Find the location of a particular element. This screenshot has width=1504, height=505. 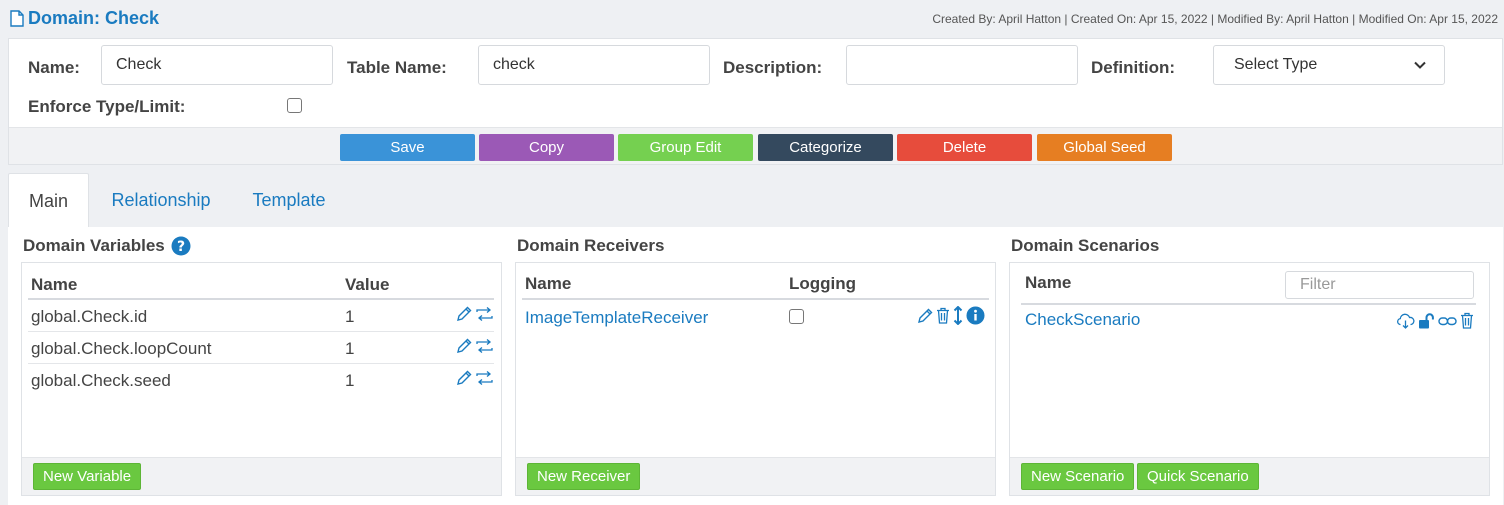

link-icon is located at coordinates (1447, 321).